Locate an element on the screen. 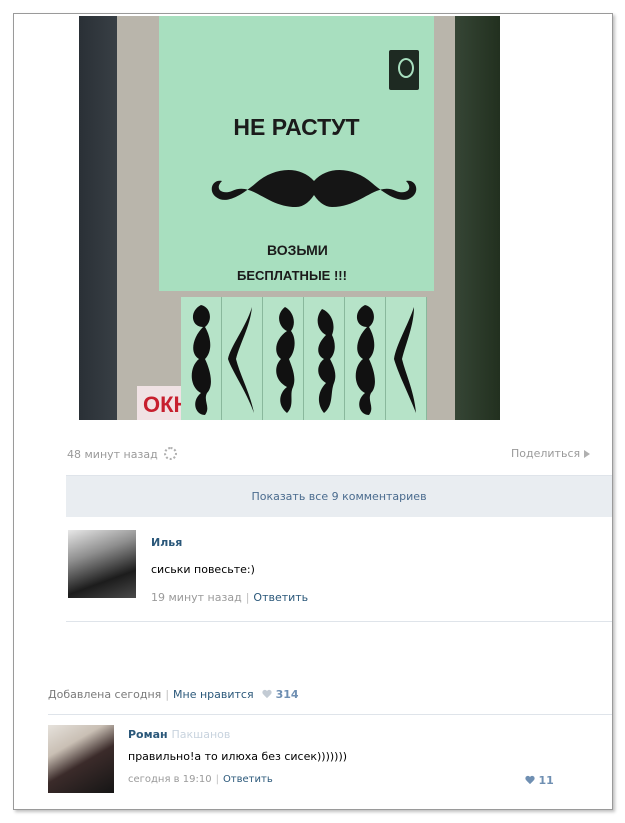 This screenshot has width=625, height=823. post-time-link: 48 минут назад is located at coordinates (112, 454).